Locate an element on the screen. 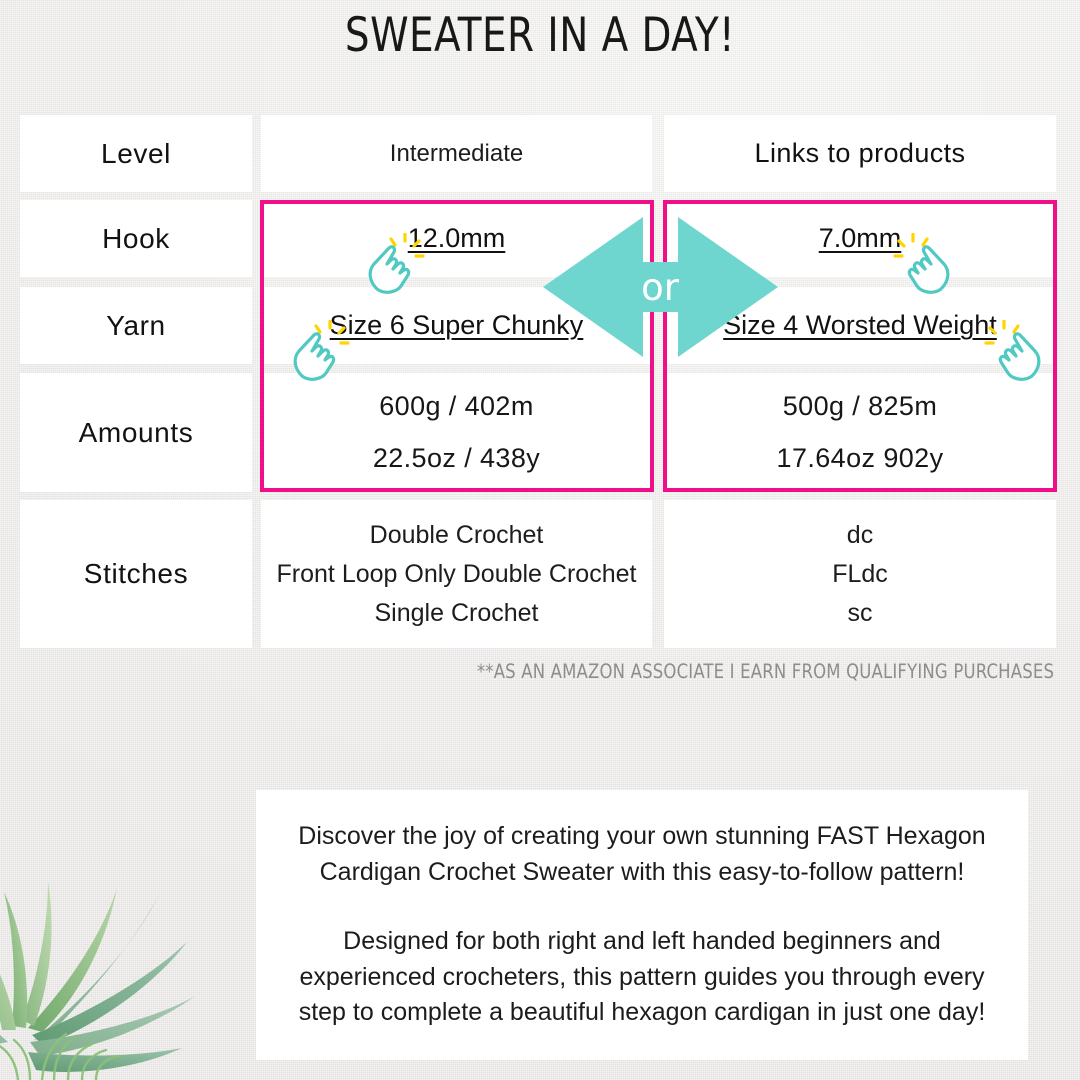  label-text: Yarn is located at coordinates (136, 325).